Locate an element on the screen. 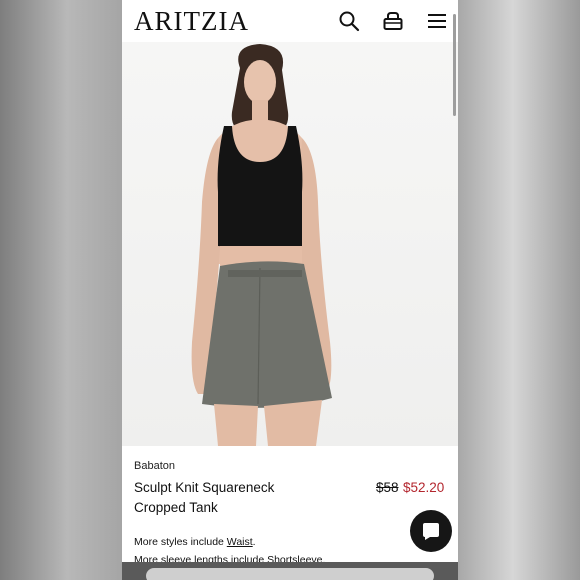 The image size is (580, 580). menu-icon is located at coordinates (437, 21).